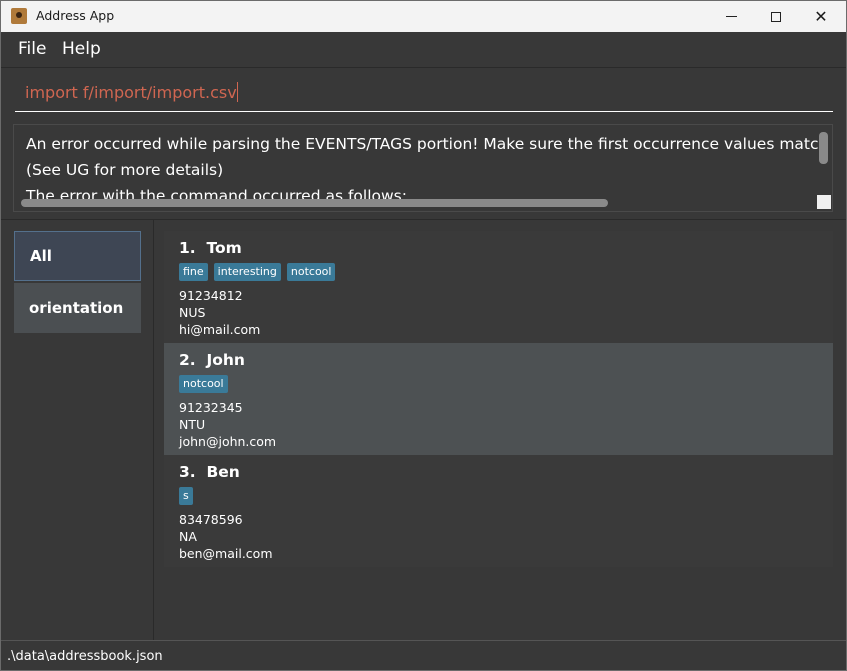 The height and width of the screenshot is (671, 847). I want to click on person-index: 1., so click(187, 248).